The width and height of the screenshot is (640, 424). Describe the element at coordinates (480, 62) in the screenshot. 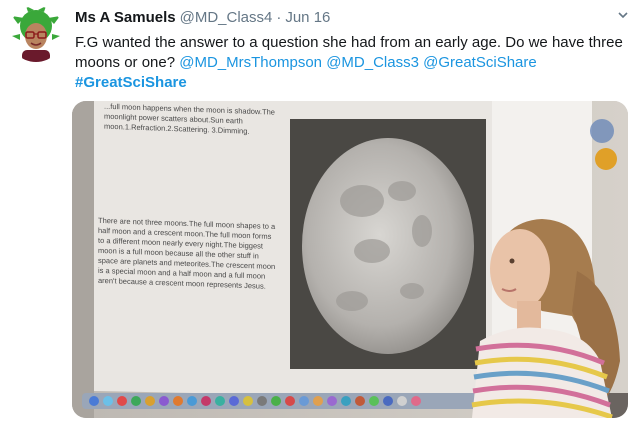

I see `mention-link: @GreatSciShare` at that location.